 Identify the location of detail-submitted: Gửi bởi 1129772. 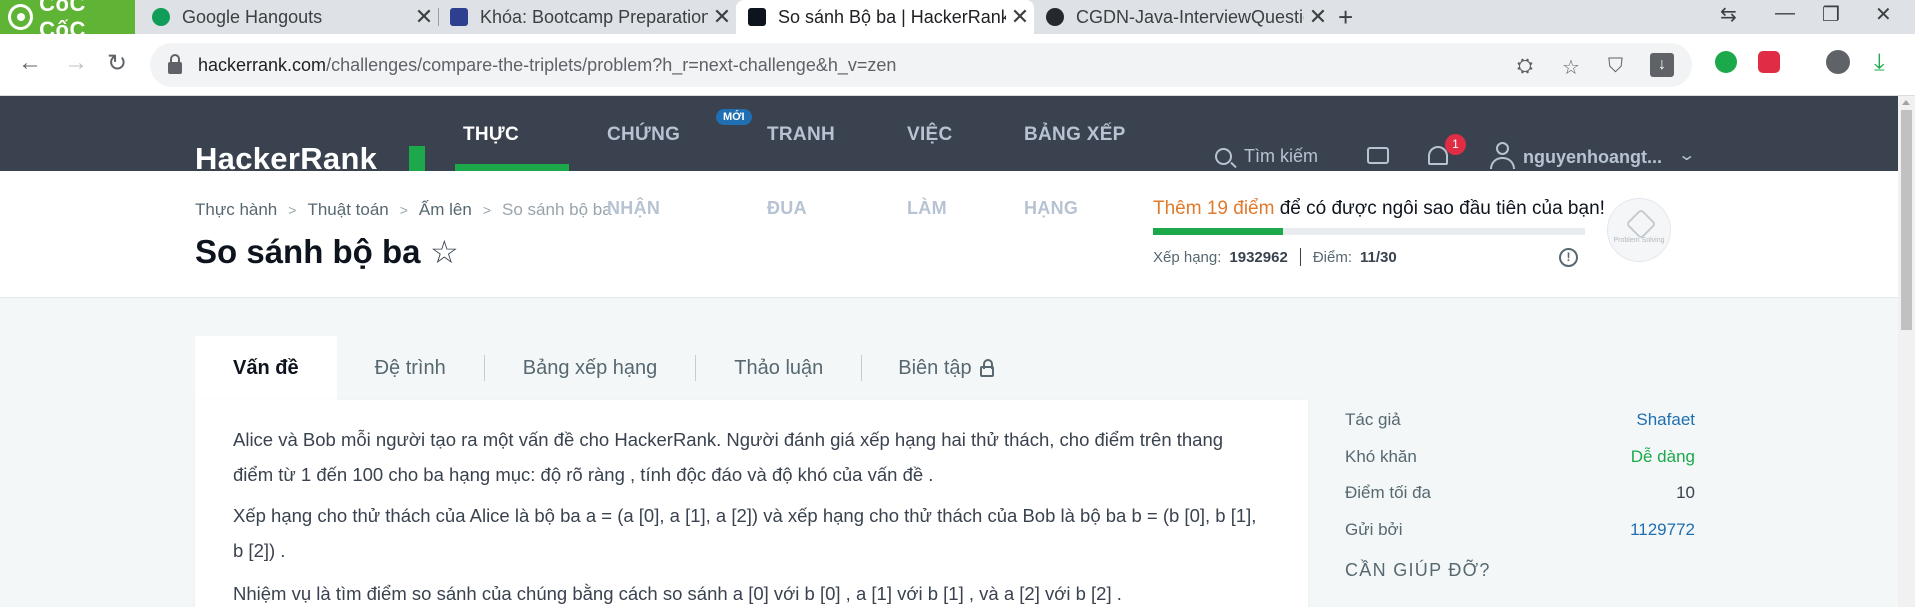
(1520, 530).